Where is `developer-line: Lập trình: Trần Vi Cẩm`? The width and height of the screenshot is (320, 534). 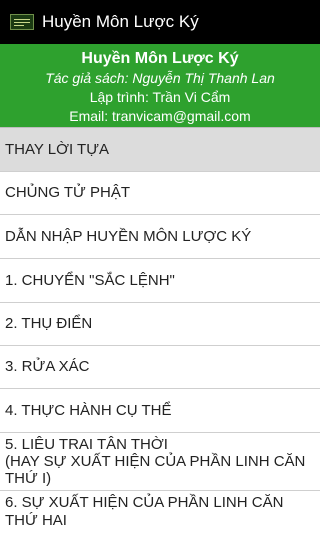
developer-line: Lập trình: Trần Vi Cẩm is located at coordinates (160, 97).